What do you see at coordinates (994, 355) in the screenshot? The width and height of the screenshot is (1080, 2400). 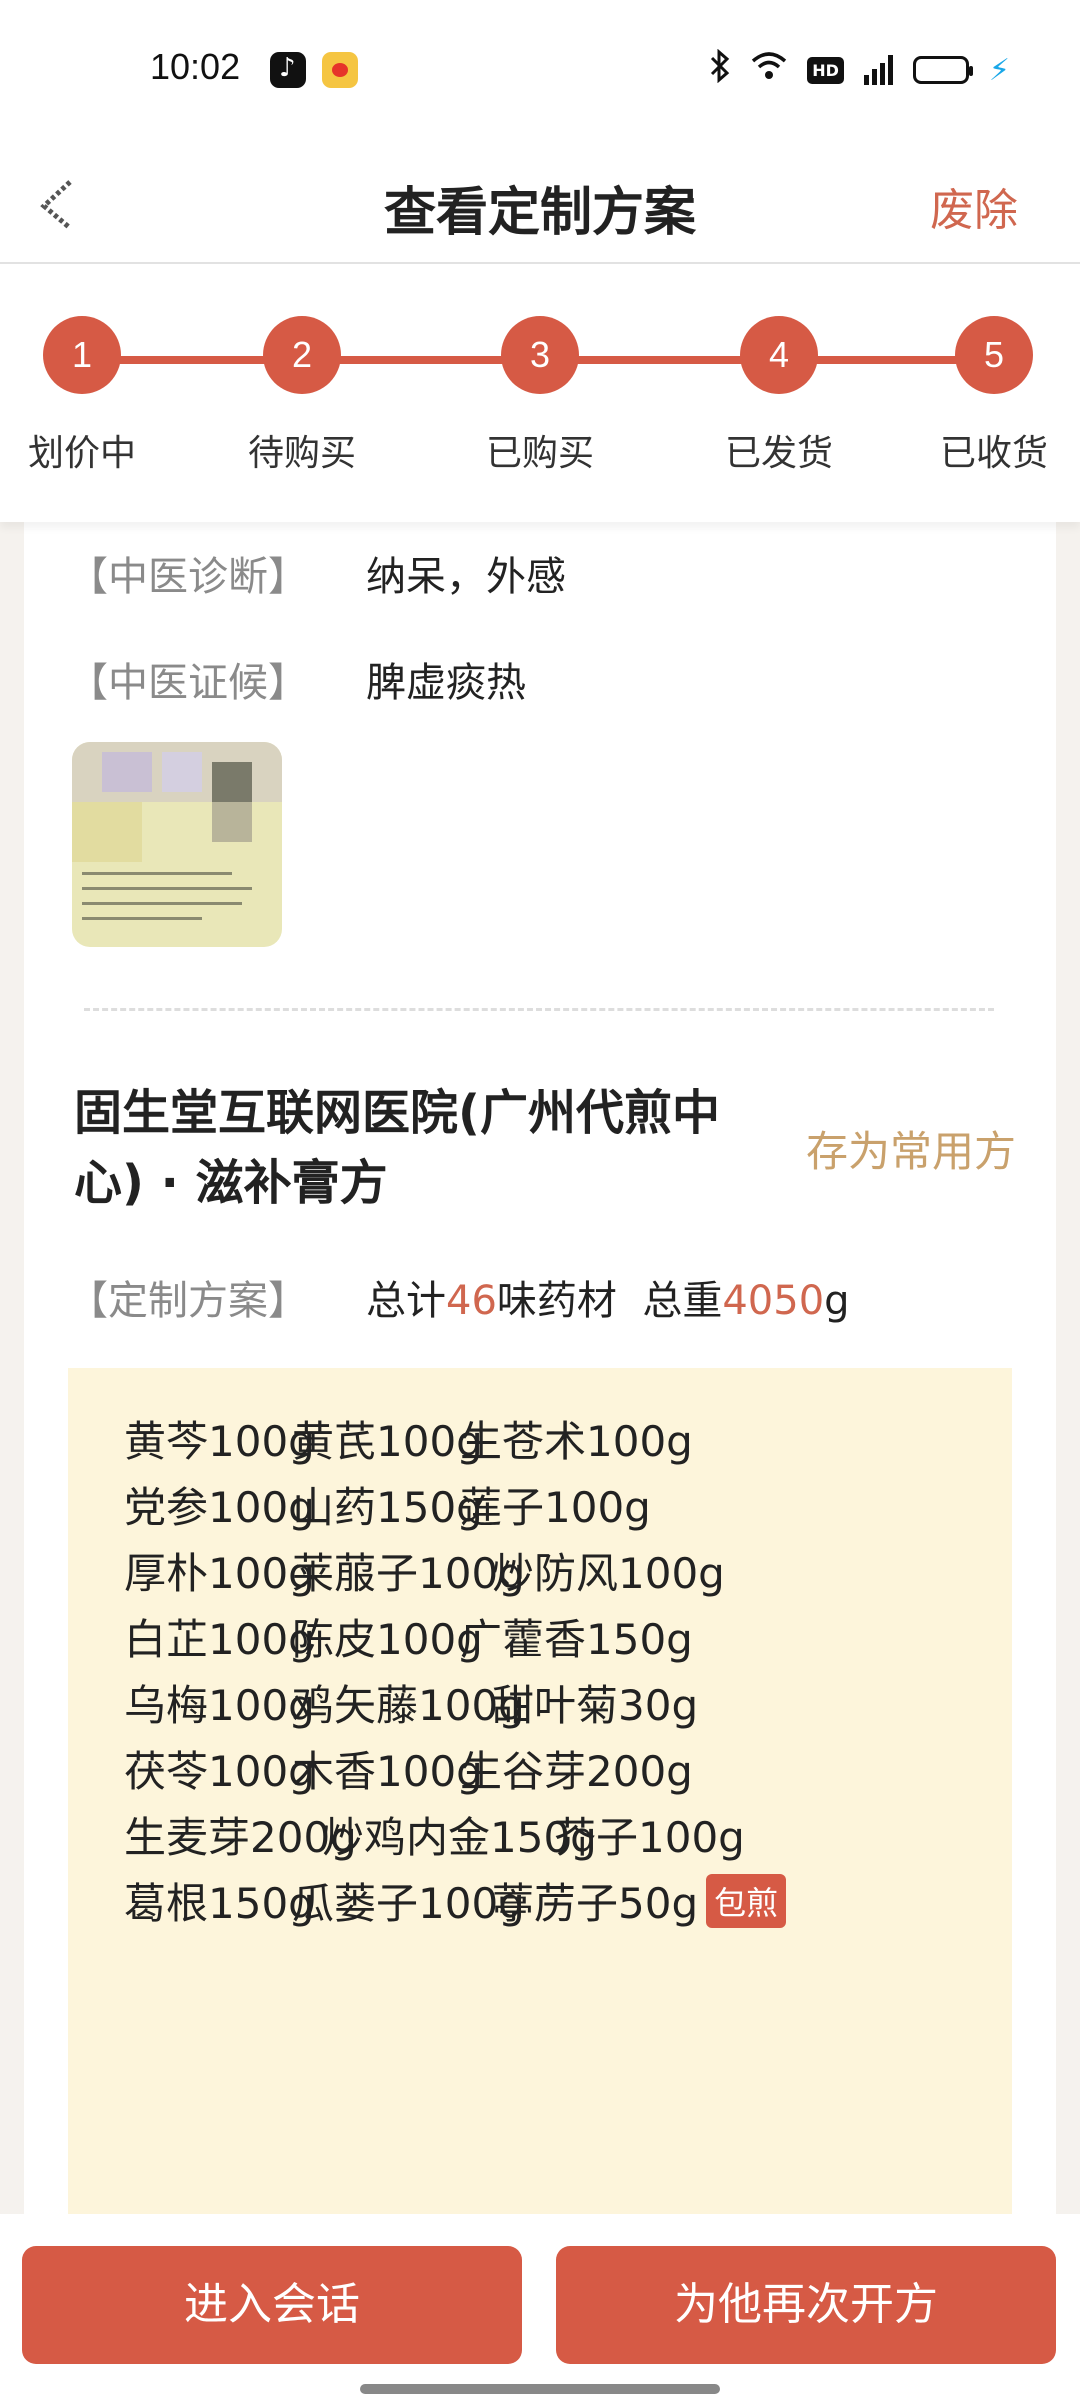 I see `step-circle: 5` at bounding box center [994, 355].